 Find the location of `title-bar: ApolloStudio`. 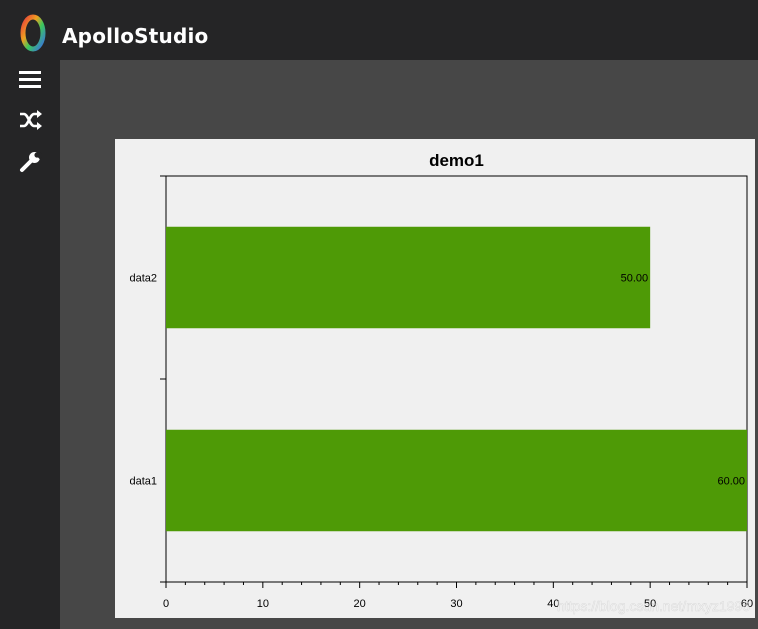

title-bar: ApolloStudio is located at coordinates (379, 30).